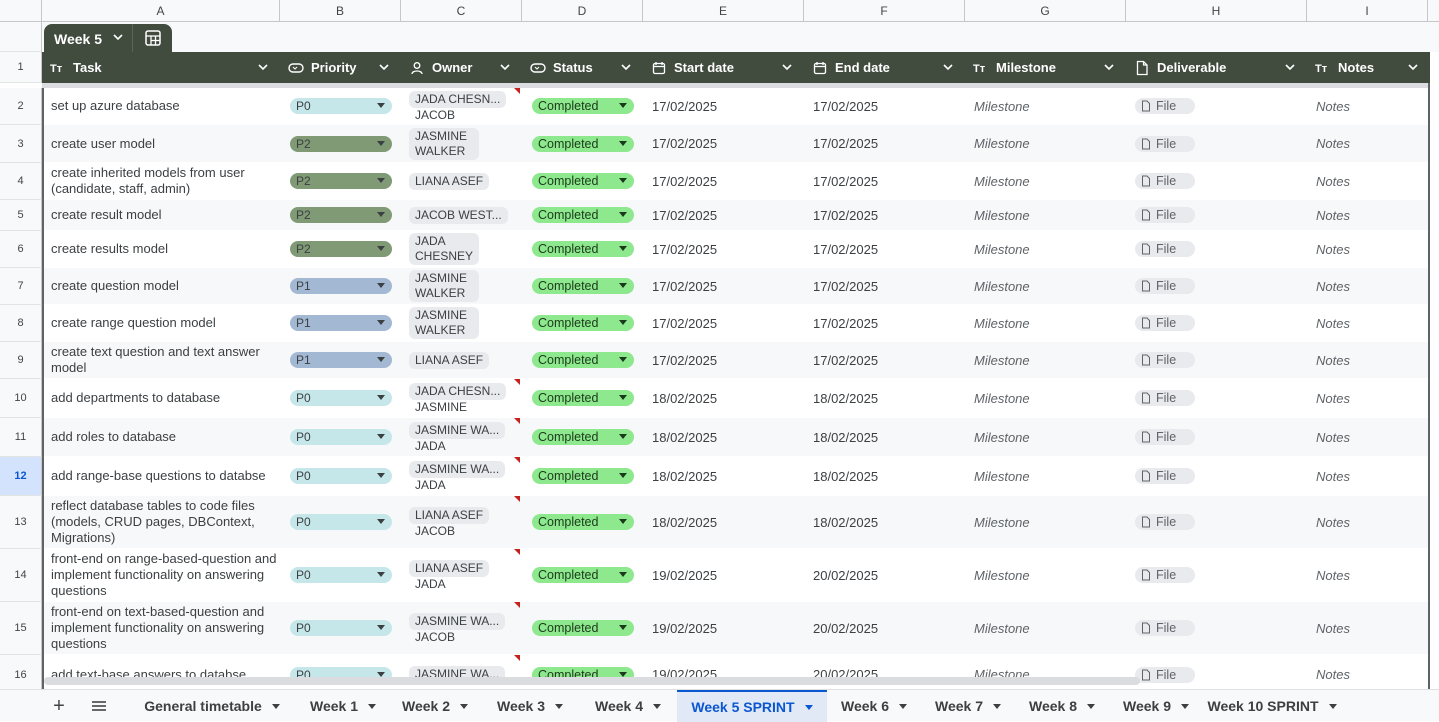 This screenshot has width=1439, height=722. I want to click on header-priority: Priority, so click(340, 67).